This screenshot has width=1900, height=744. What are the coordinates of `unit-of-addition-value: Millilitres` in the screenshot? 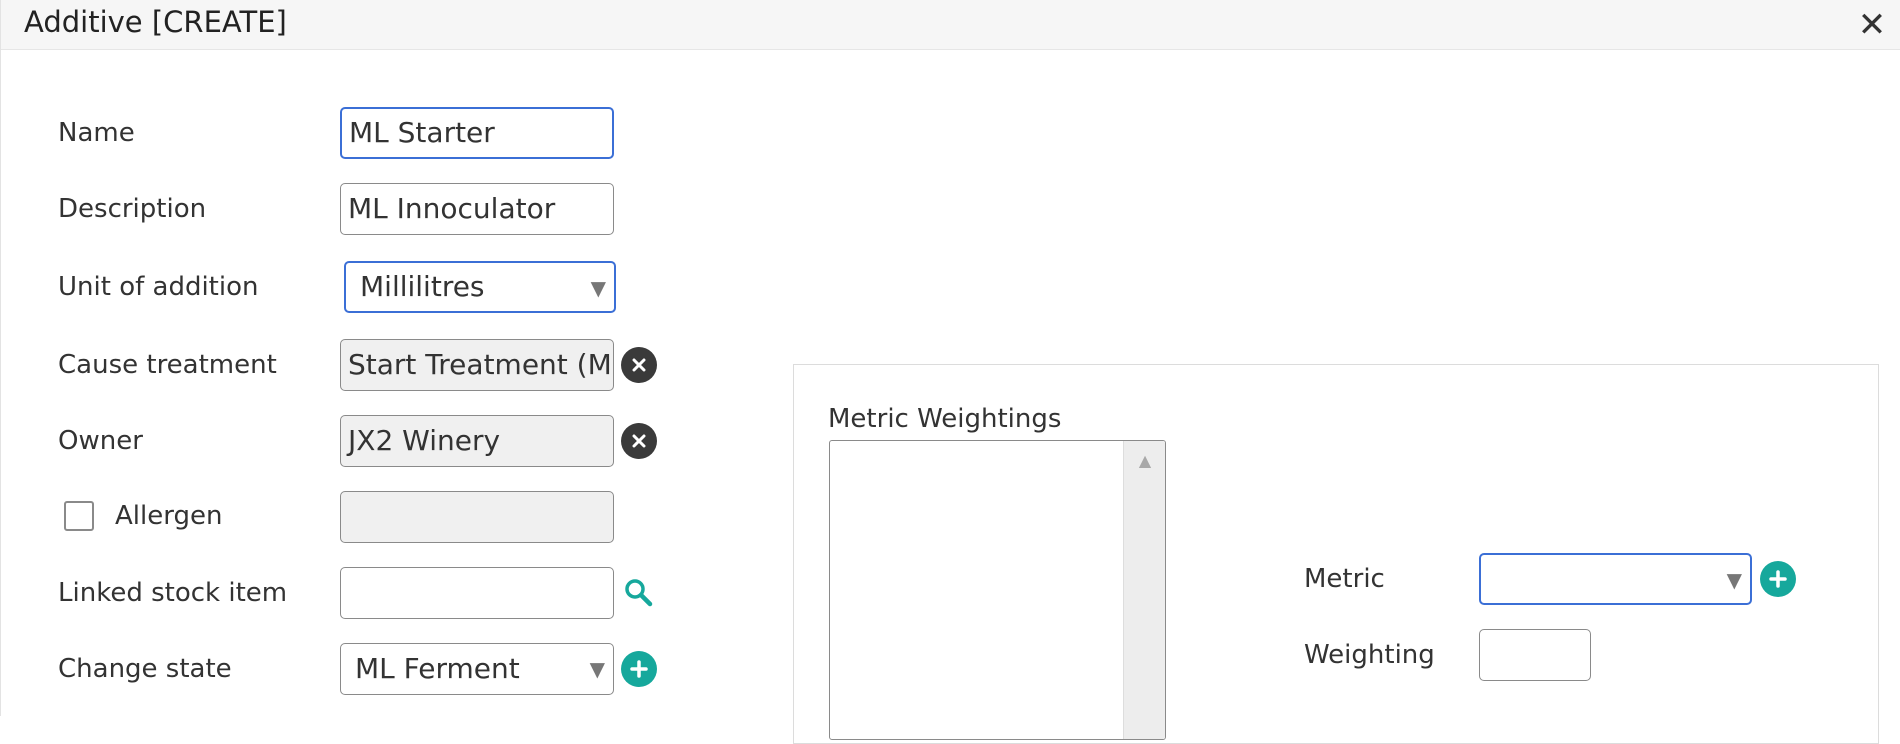 It's located at (422, 286).